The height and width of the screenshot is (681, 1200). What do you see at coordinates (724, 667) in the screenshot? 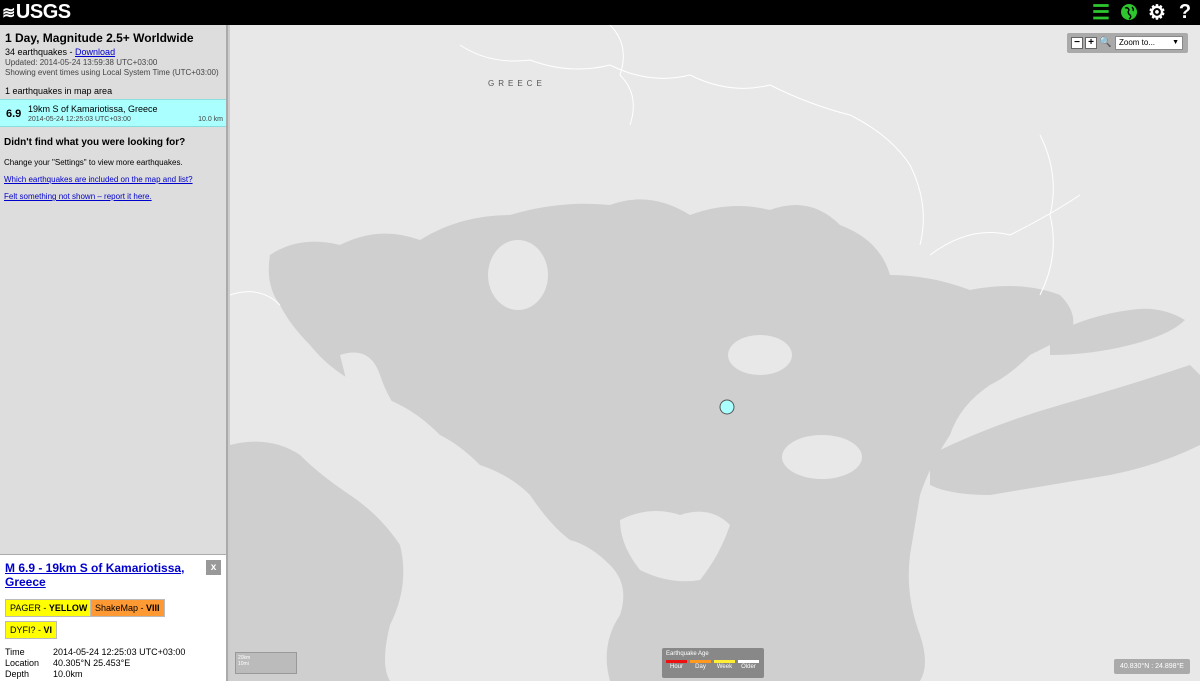
I see `legend-label-week: Week` at bounding box center [724, 667].